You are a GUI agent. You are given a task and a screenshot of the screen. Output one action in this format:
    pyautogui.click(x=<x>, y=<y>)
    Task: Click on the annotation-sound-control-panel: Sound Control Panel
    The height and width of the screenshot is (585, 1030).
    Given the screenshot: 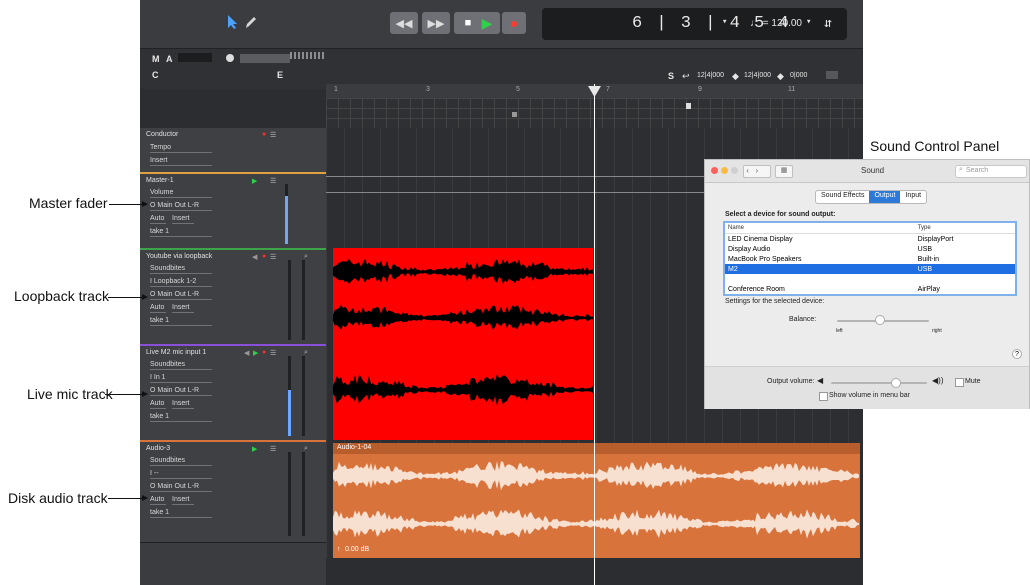 What is the action you would take?
    pyautogui.click(x=935, y=146)
    